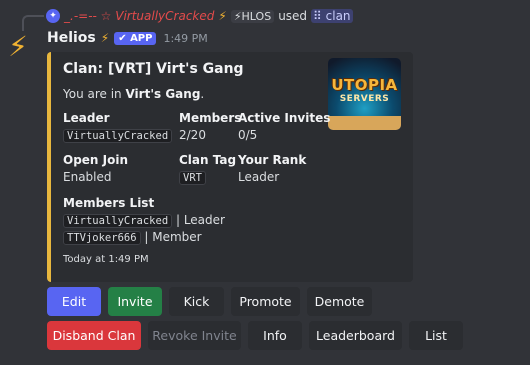  What do you see at coordinates (259, 177) in the screenshot?
I see `field-value: Leader` at bounding box center [259, 177].